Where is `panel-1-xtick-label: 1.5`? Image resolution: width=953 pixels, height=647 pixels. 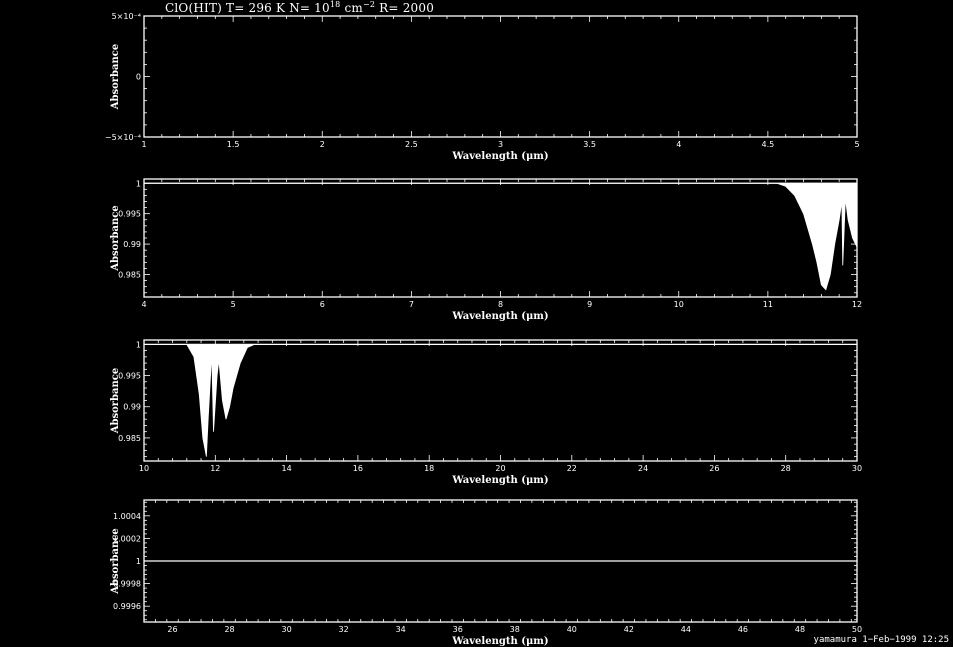
panel-1-xtick-label: 1.5 is located at coordinates (233, 144).